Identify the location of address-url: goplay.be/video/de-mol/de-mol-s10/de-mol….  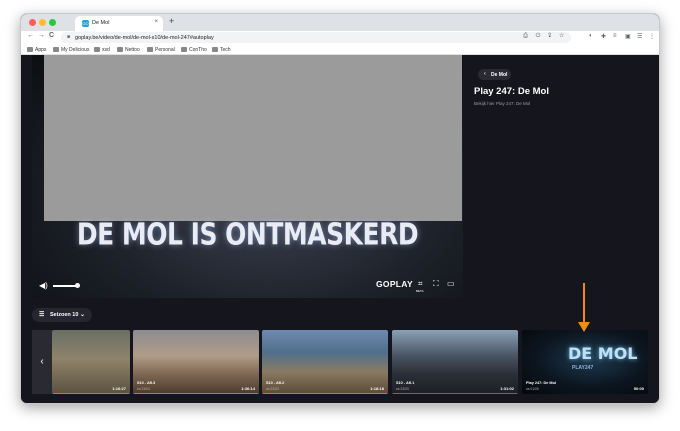
(144, 37).